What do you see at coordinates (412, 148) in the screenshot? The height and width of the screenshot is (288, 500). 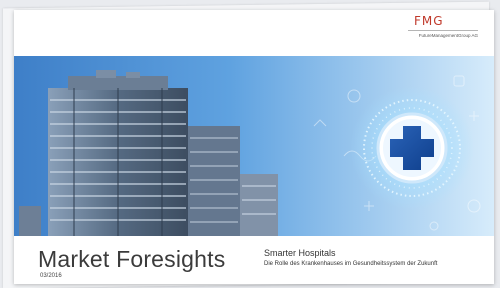 I see `medical-cross-icon` at bounding box center [412, 148].